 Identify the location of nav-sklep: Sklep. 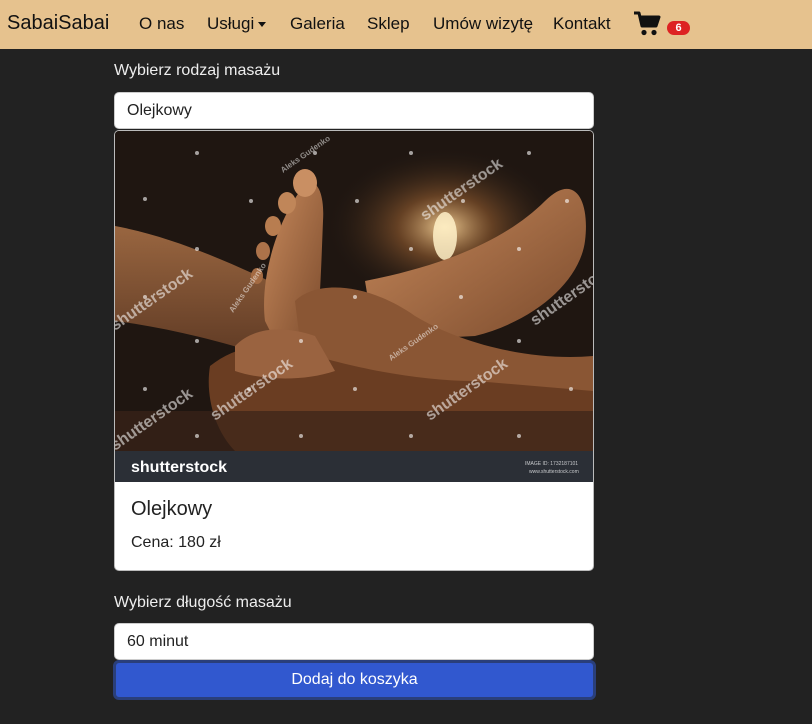
(388, 24).